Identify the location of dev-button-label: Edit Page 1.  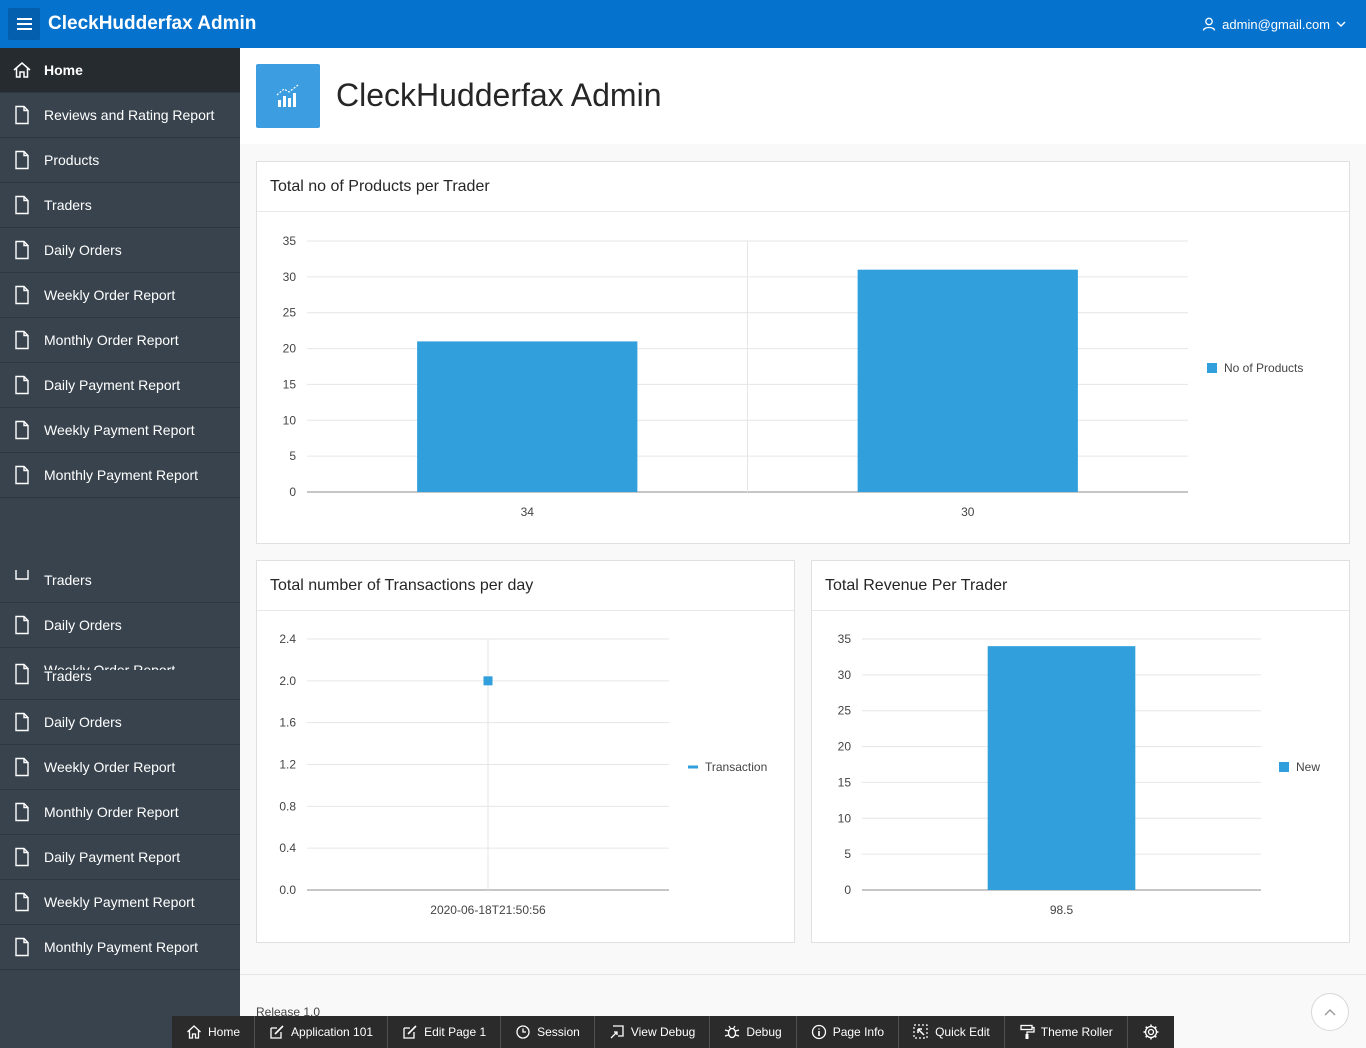
(455, 1032).